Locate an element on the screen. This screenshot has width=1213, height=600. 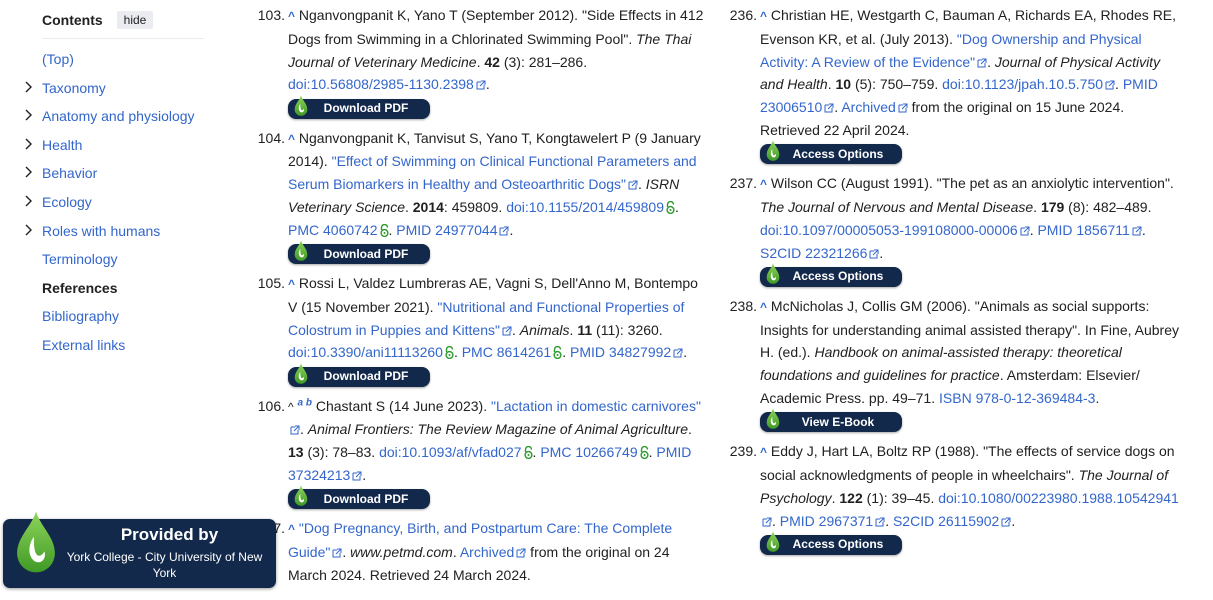
toc-item-bibliography: Bibliography is located at coordinates (114, 320).